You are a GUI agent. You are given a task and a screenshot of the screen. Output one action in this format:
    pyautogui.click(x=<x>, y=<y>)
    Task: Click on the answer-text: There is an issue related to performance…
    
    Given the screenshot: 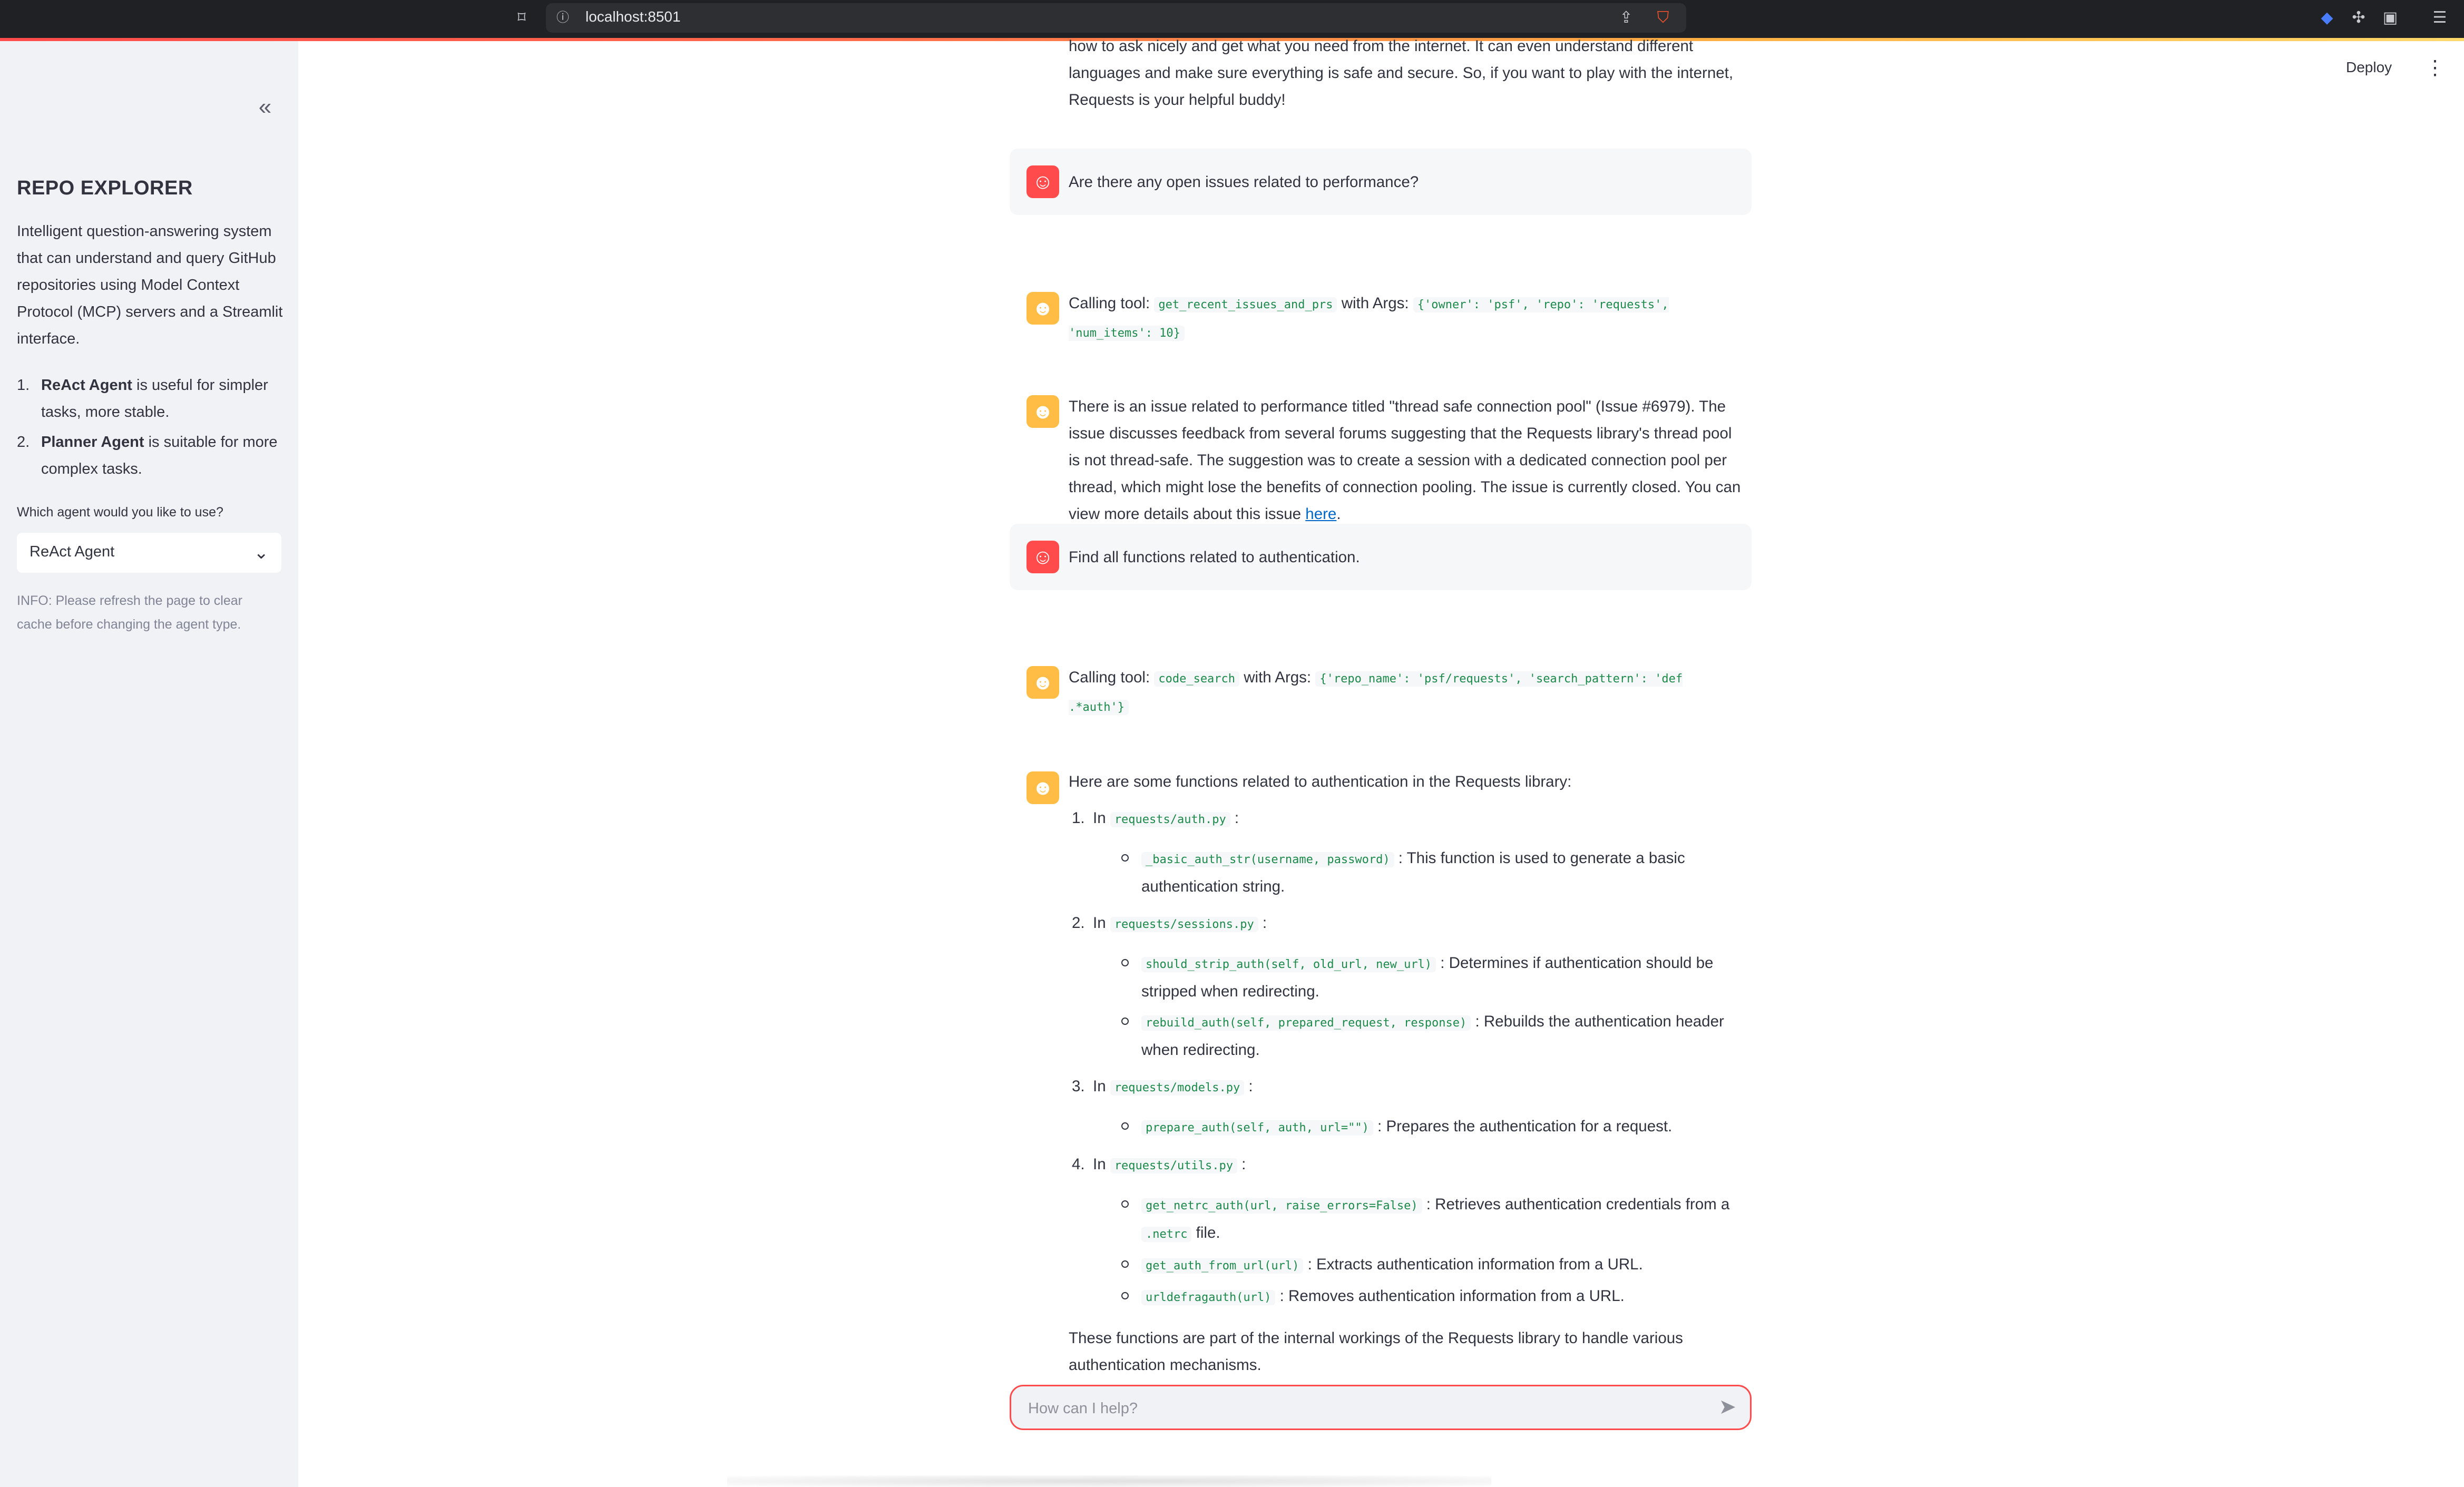 What is the action you would take?
    pyautogui.click(x=1405, y=460)
    